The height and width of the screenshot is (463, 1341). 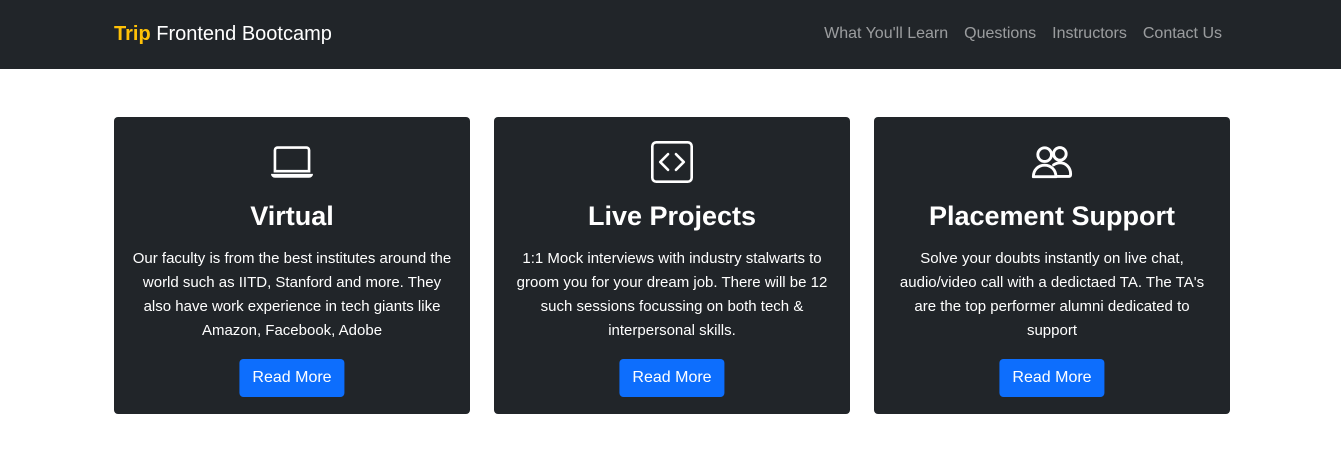 What do you see at coordinates (292, 162) in the screenshot?
I see `laptop-icon` at bounding box center [292, 162].